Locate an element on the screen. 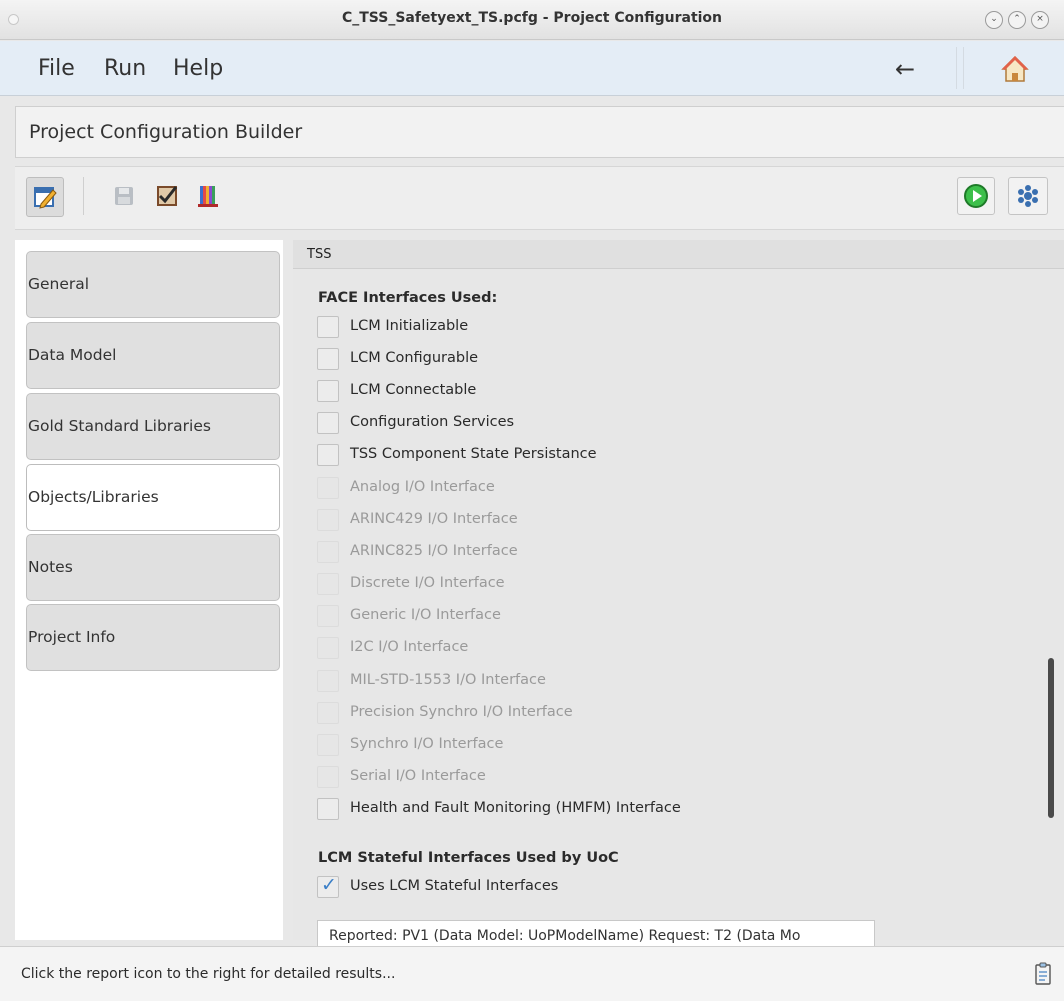 This screenshot has width=1064, height=1001. builder-header: Project Configuration Builder is located at coordinates (539, 132).